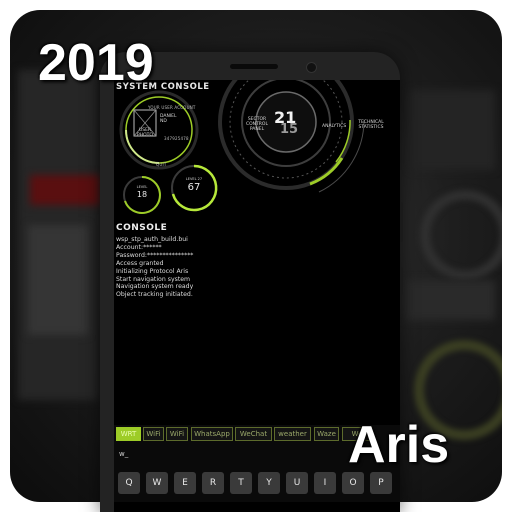 The height and width of the screenshot is (512, 512). Describe the element at coordinates (139, 247) in the screenshot. I see `log-line: Account:******` at that location.